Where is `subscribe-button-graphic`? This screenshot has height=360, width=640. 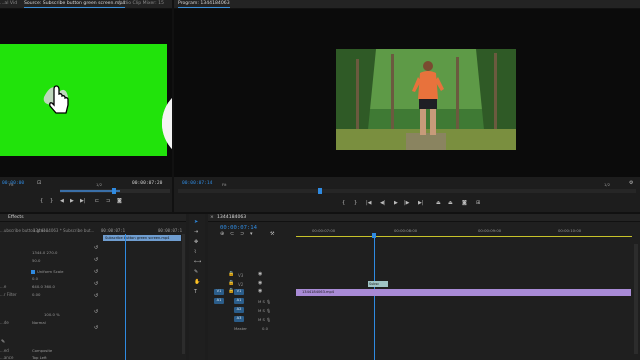 subscribe-button-graphic is located at coordinates (56, 99).